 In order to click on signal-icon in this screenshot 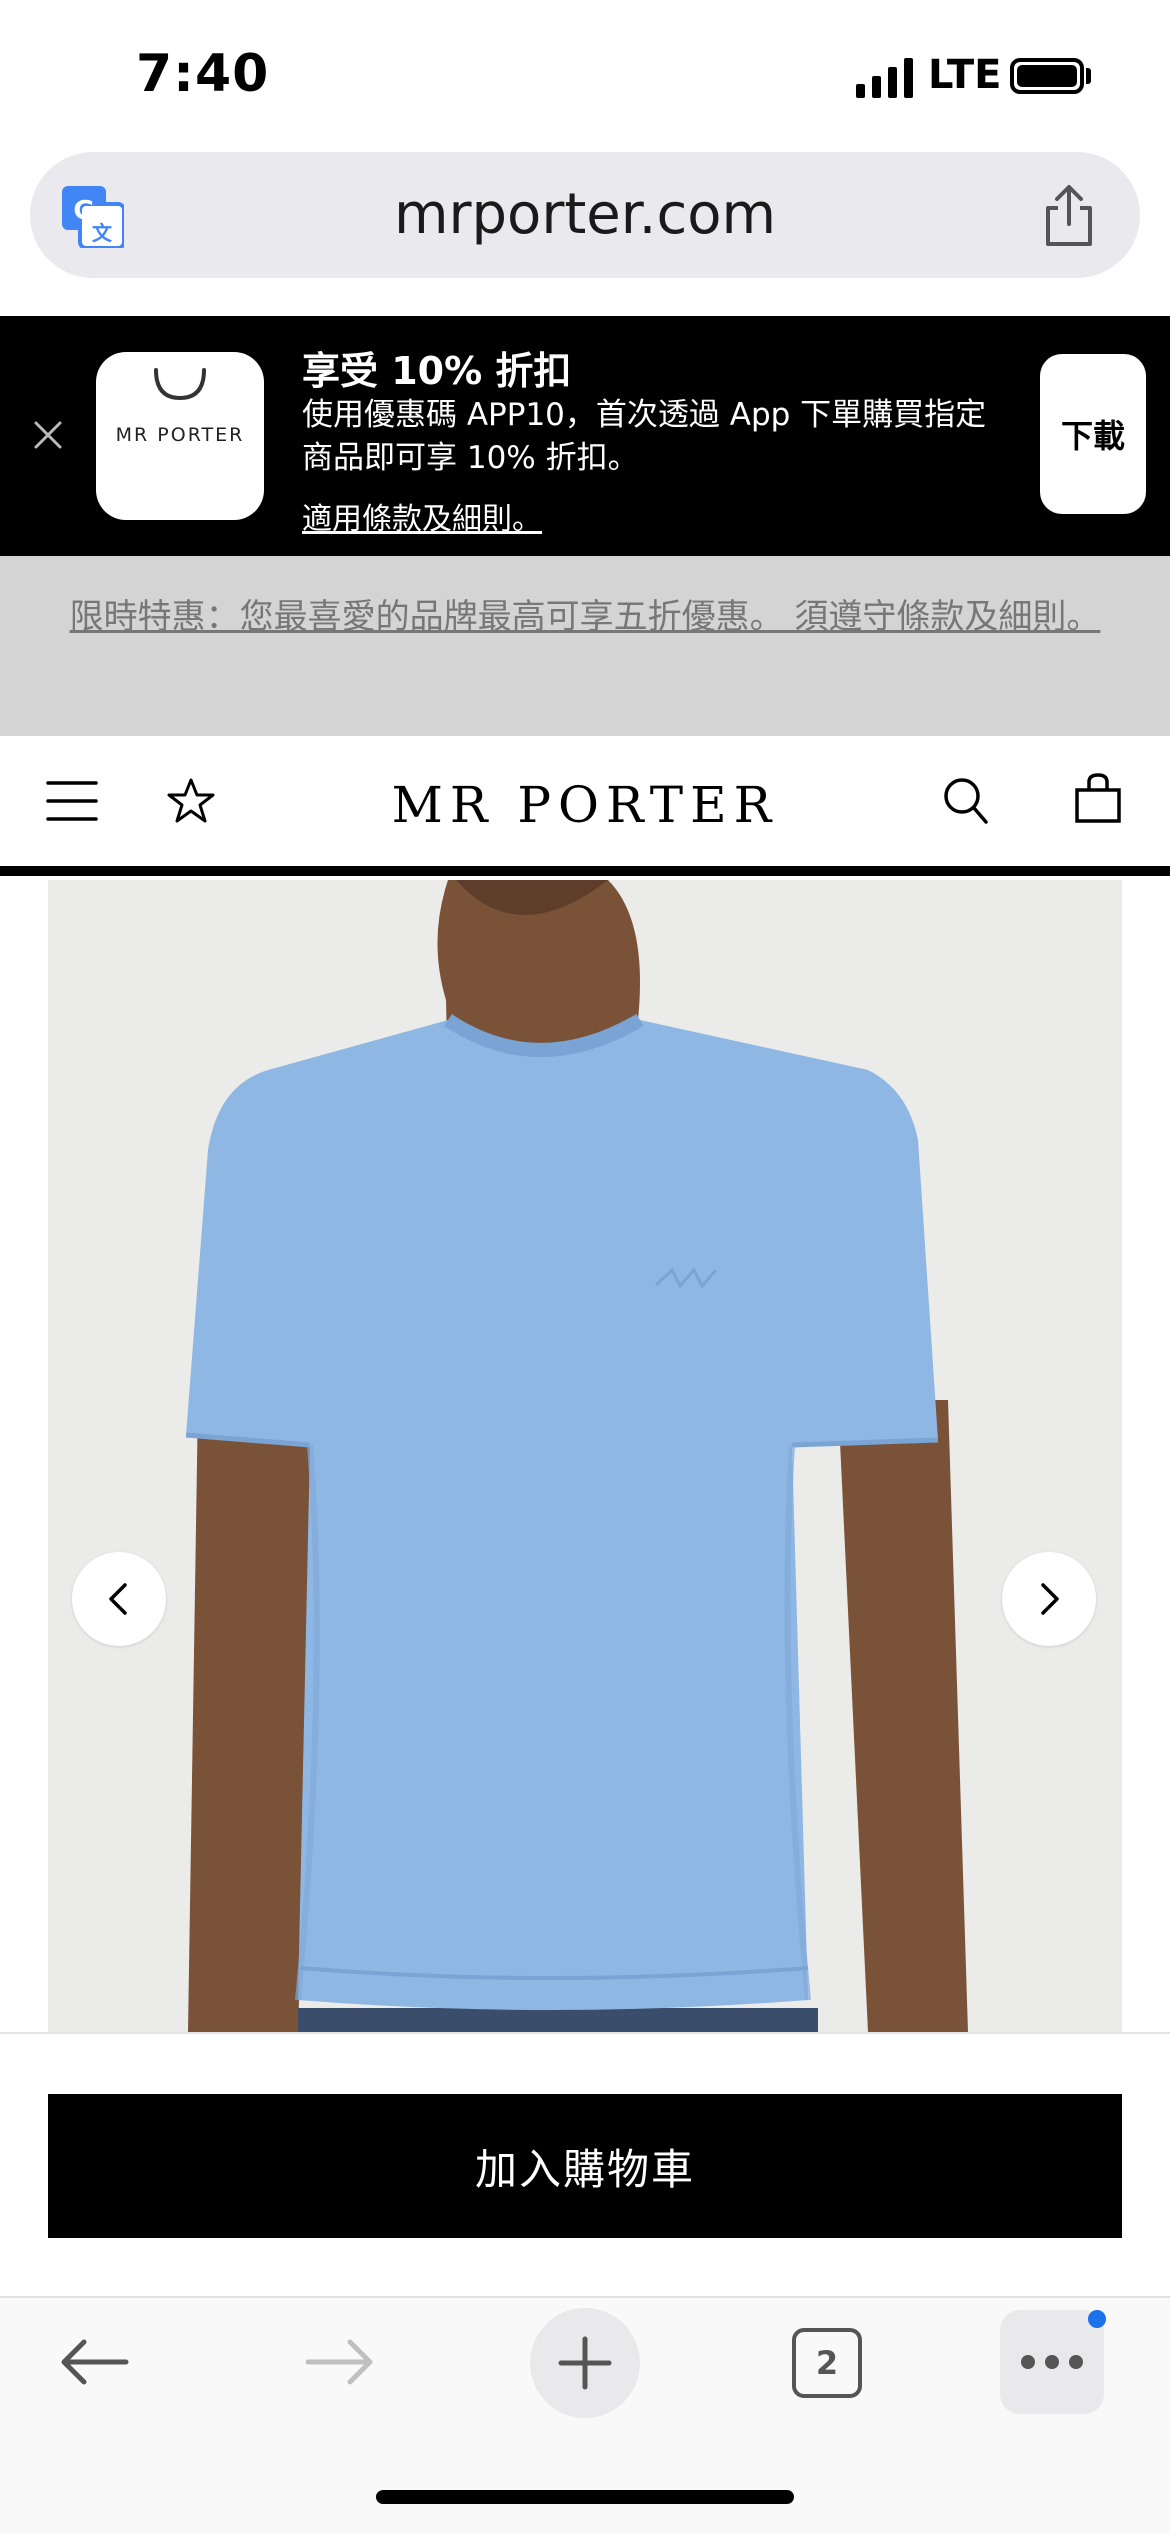, I will do `click(884, 78)`.